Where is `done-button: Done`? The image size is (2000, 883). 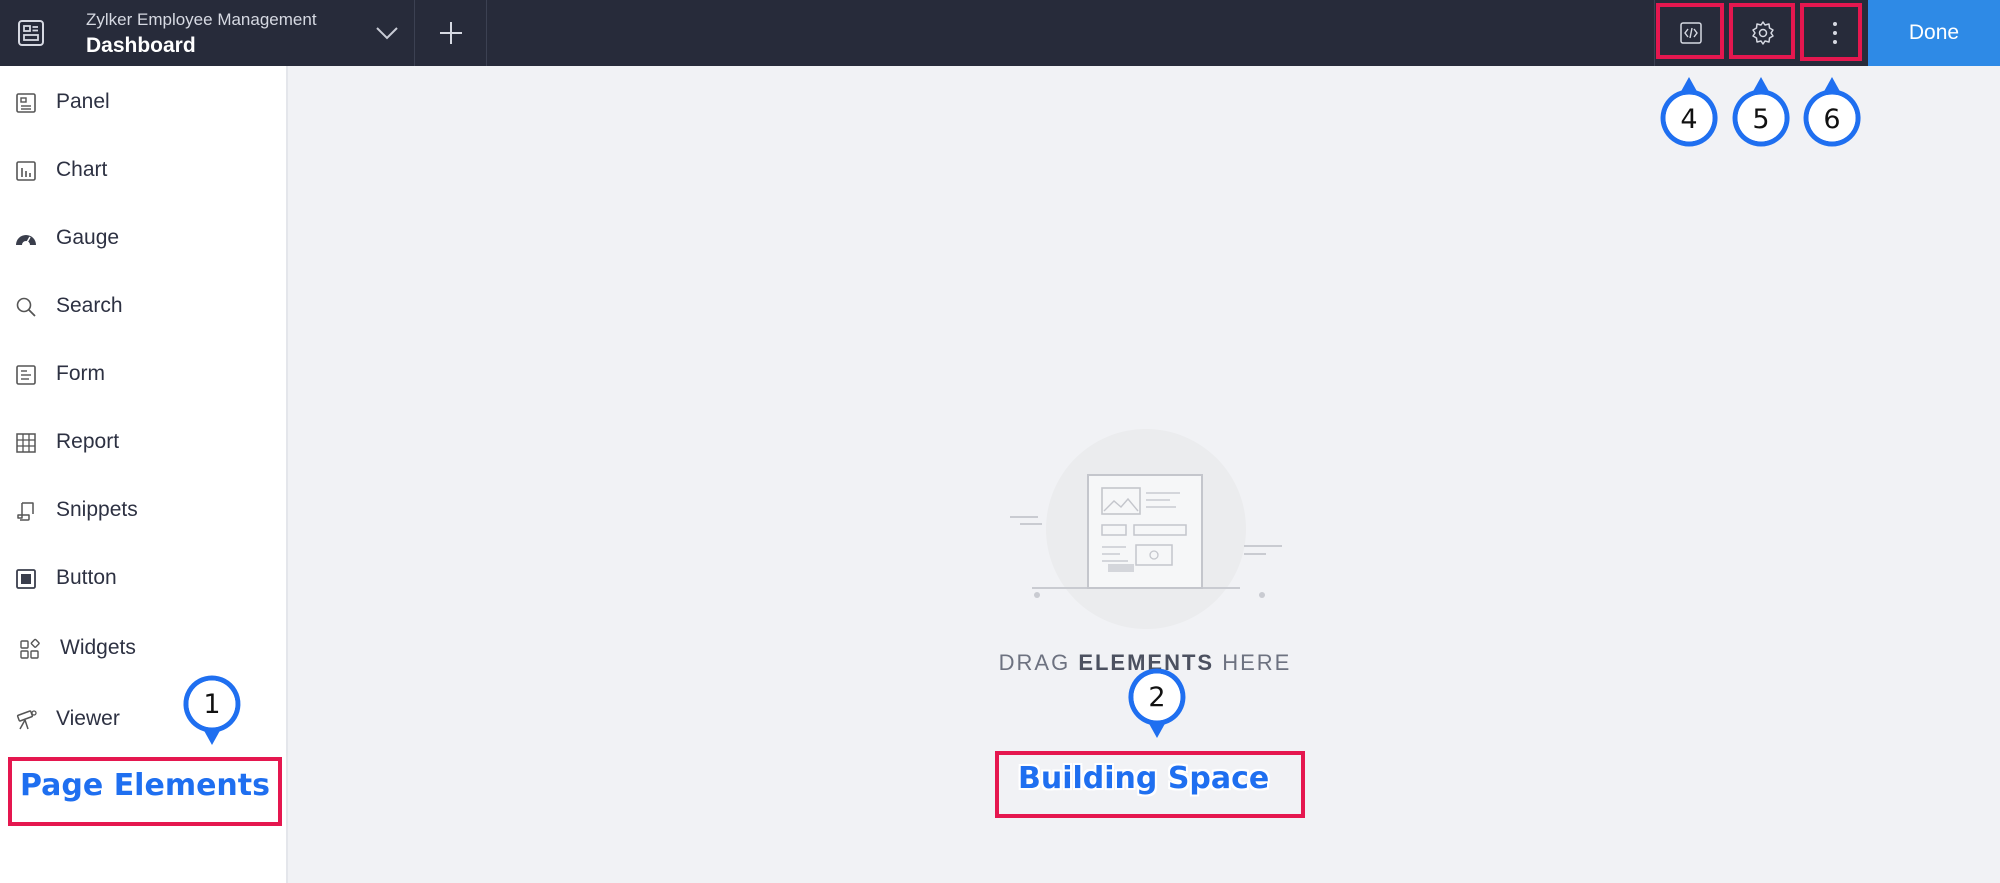
done-button: Done is located at coordinates (1934, 33).